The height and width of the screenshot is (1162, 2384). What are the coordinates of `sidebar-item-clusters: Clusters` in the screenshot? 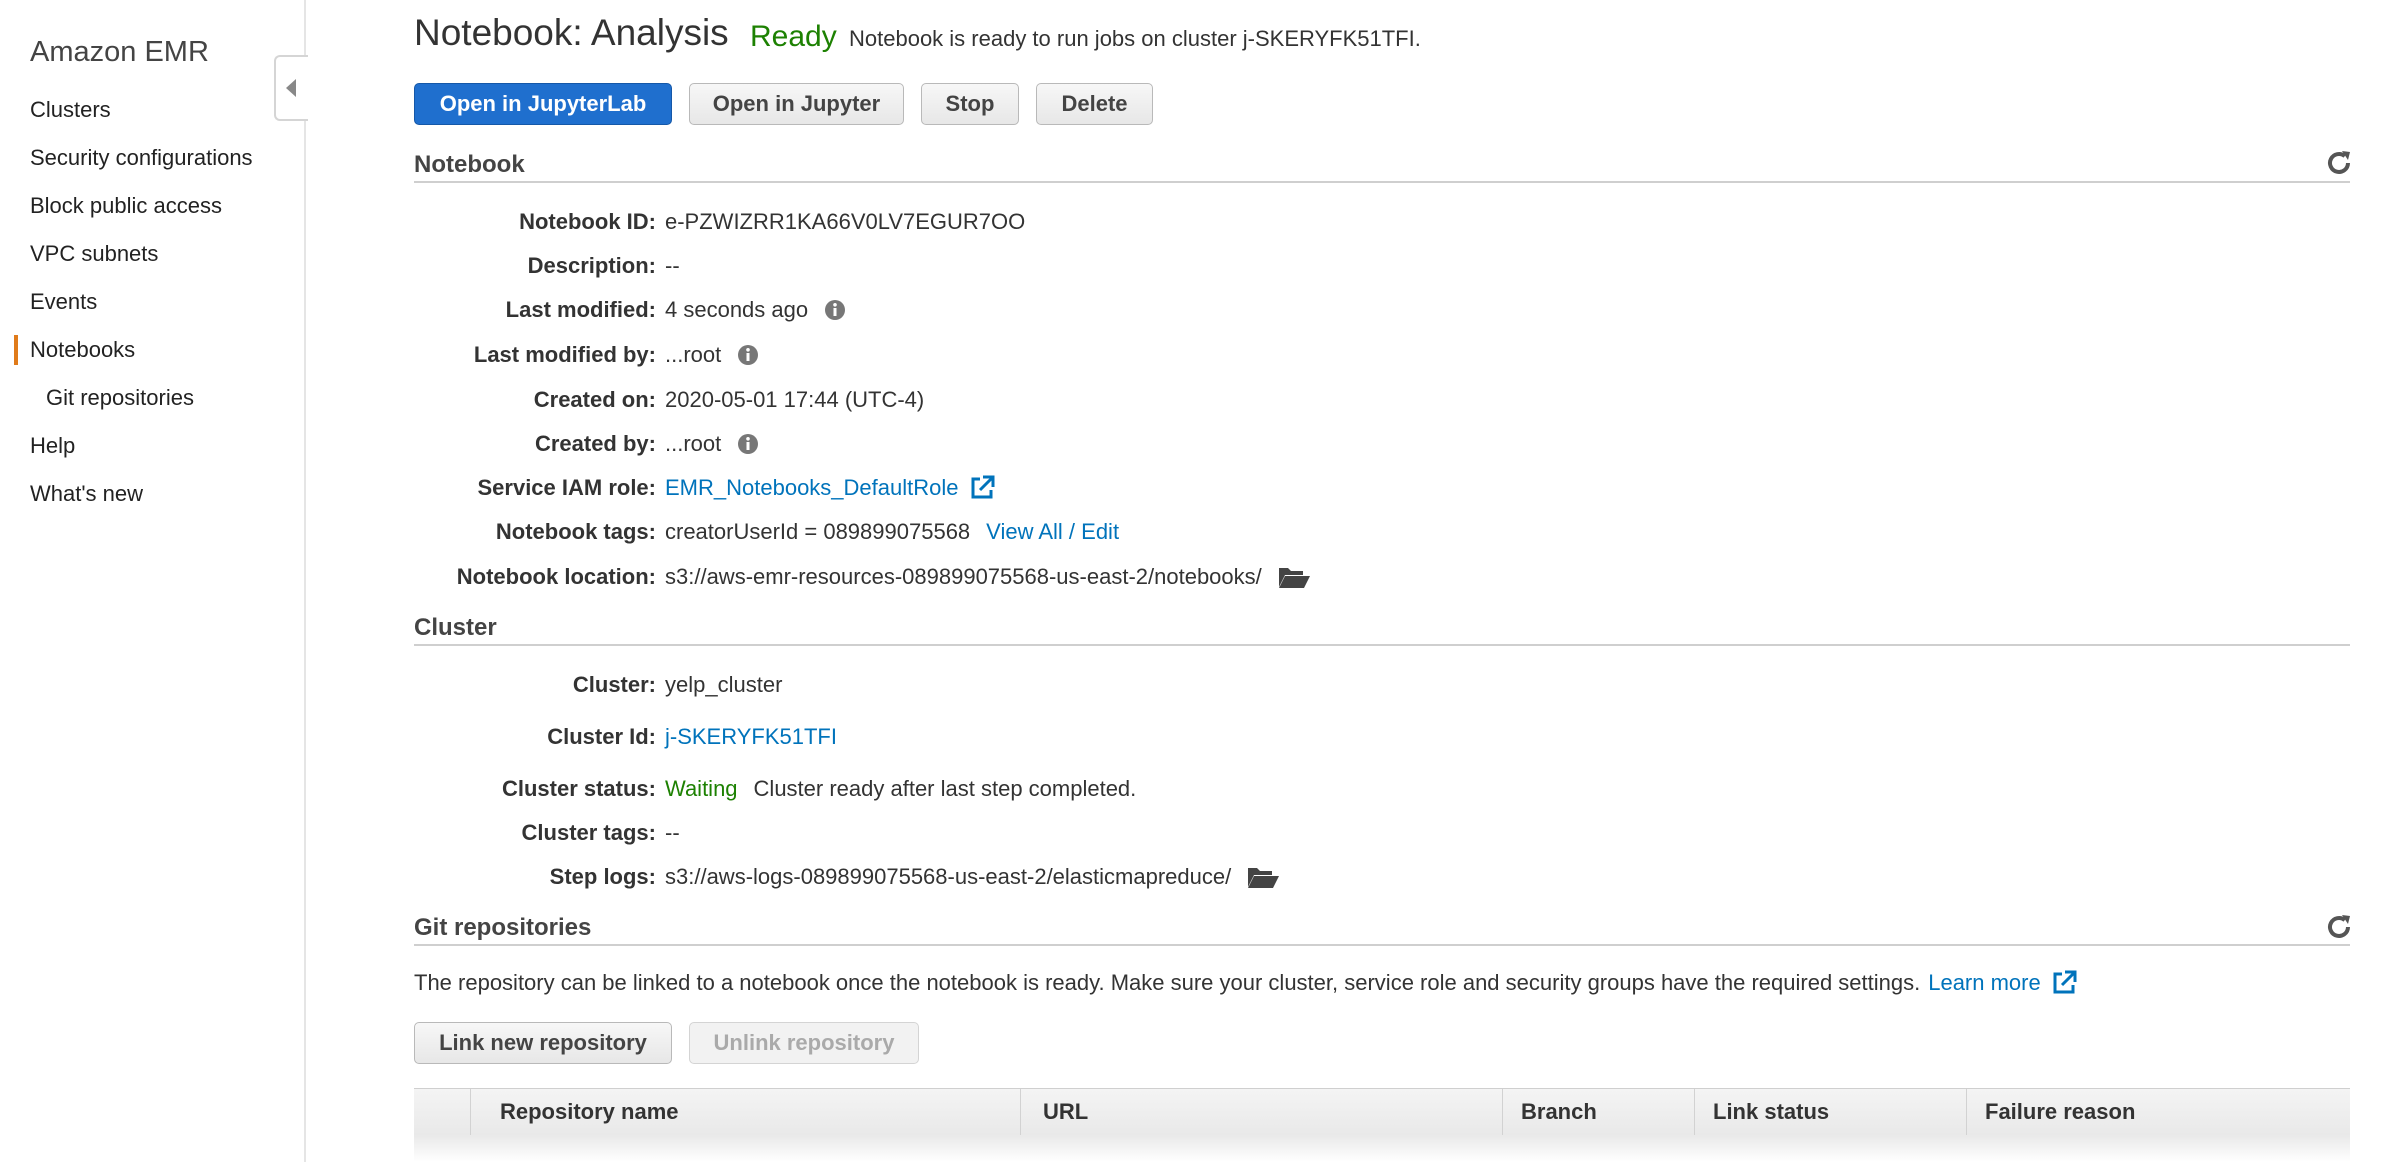 It's located at (70, 110).